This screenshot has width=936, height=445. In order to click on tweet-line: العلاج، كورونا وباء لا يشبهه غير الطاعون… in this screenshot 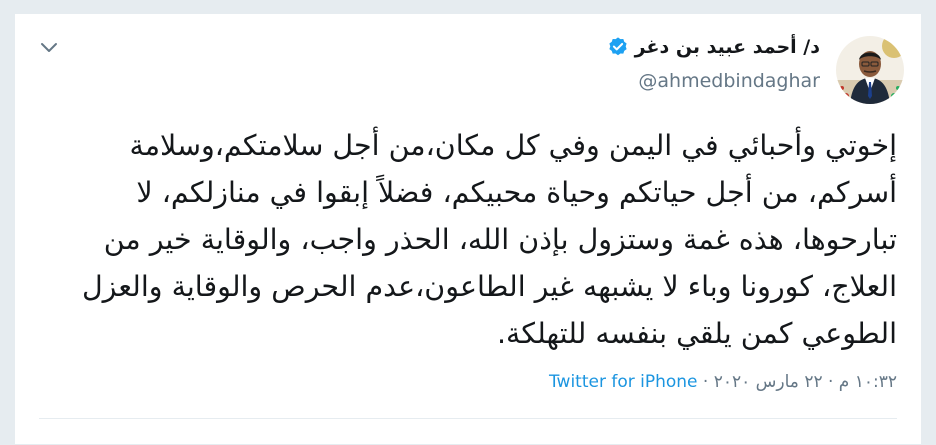, I will do `click(489, 286)`.